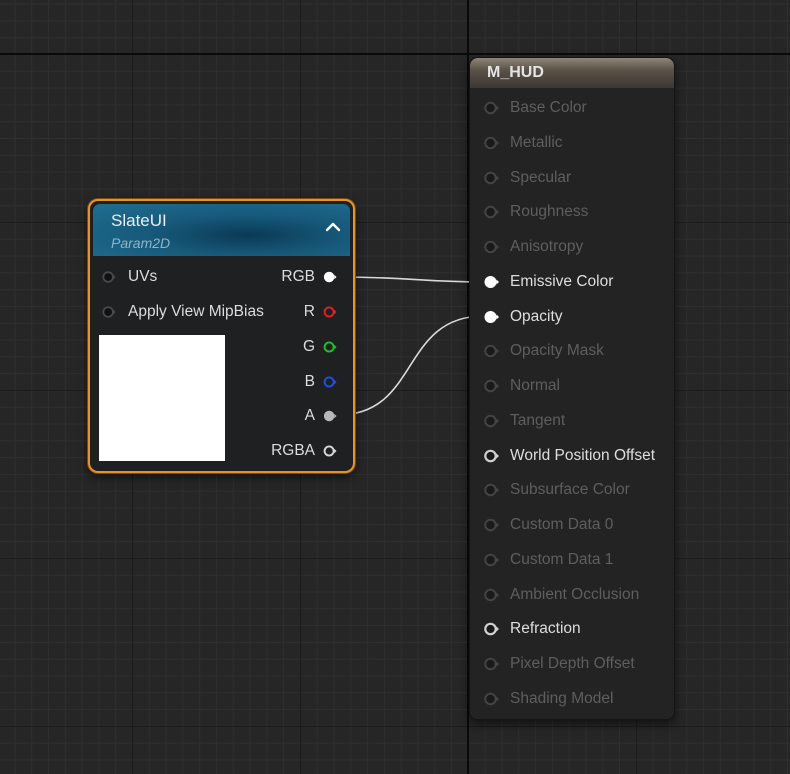 The width and height of the screenshot is (790, 774). I want to click on pin-label: Base Color, so click(548, 107).